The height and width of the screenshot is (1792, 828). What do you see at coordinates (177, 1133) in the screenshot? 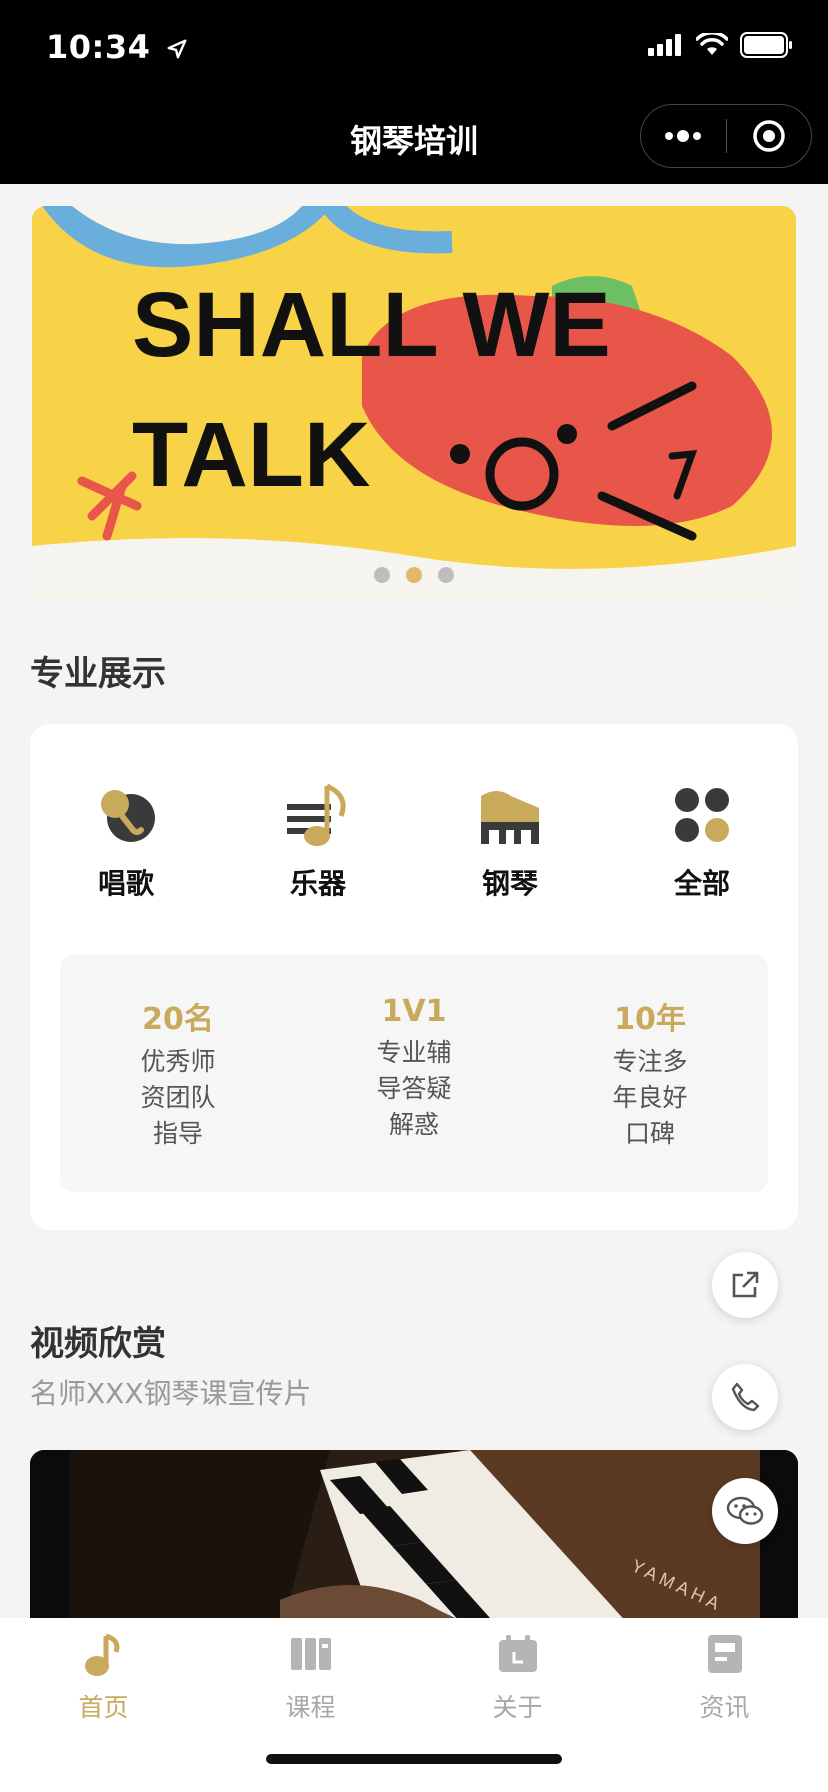
I see `stat-line: 指导` at bounding box center [177, 1133].